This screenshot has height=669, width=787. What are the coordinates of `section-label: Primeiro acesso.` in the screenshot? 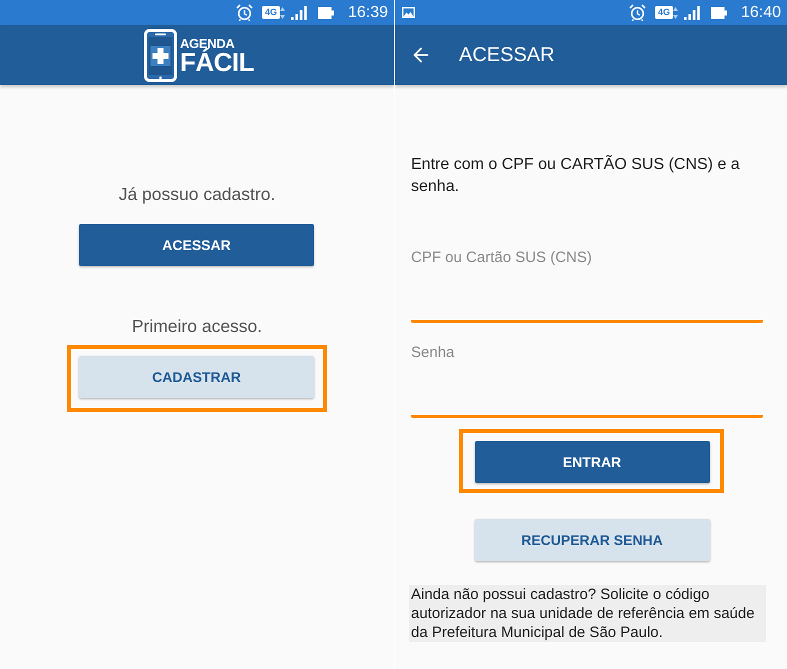 It's located at (197, 326).